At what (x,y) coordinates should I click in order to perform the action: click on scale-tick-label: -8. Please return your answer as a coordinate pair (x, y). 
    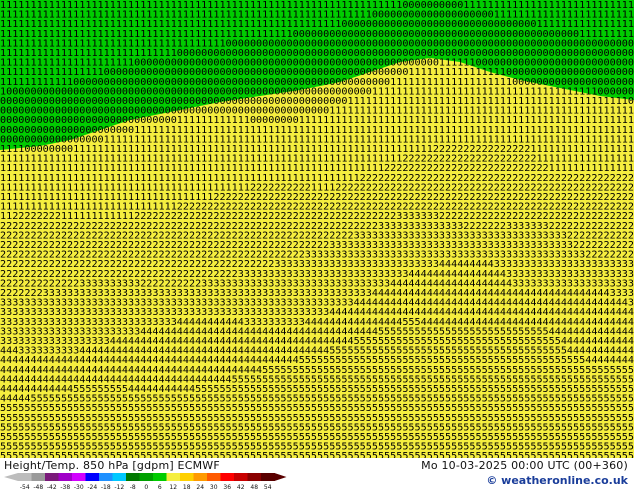
    Looking at the image, I should click on (133, 487).